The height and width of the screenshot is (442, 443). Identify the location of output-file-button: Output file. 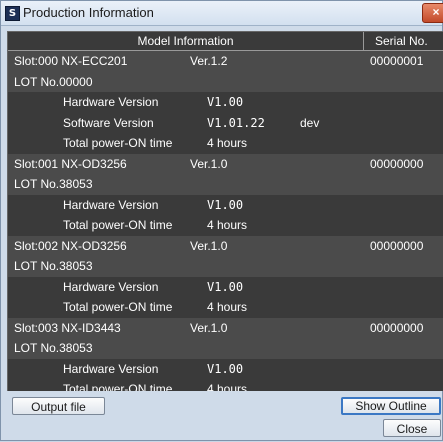
(58, 406).